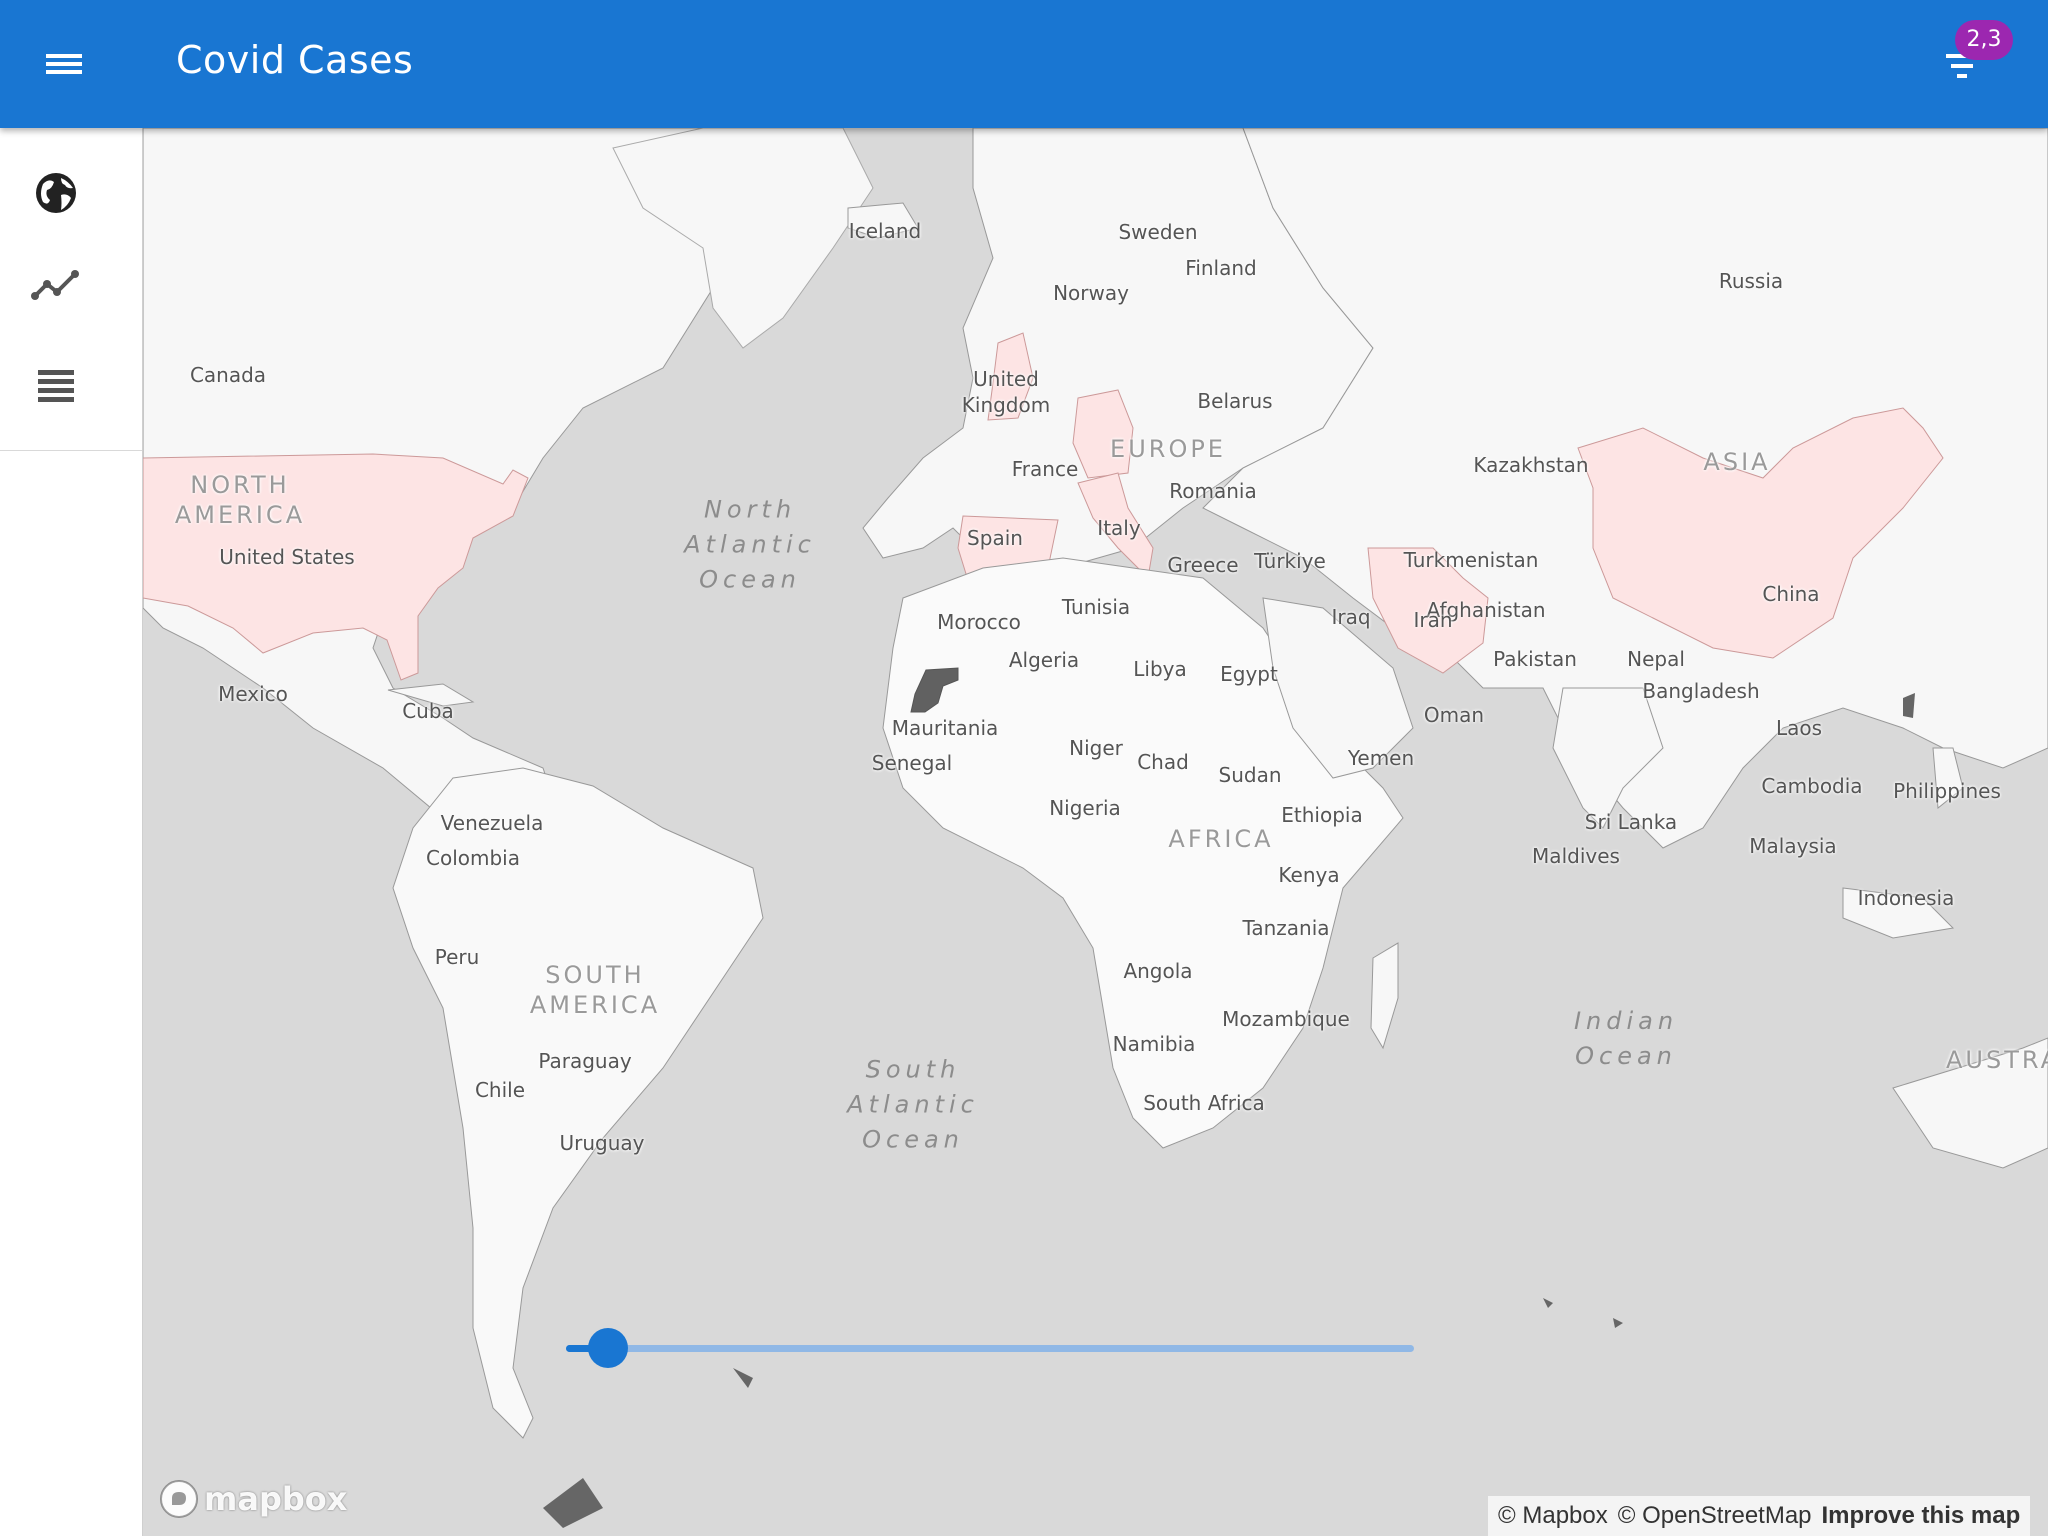 The width and height of the screenshot is (2048, 1536). Describe the element at coordinates (276, 1499) in the screenshot. I see `mapbox-logo-text: mapbox` at that location.